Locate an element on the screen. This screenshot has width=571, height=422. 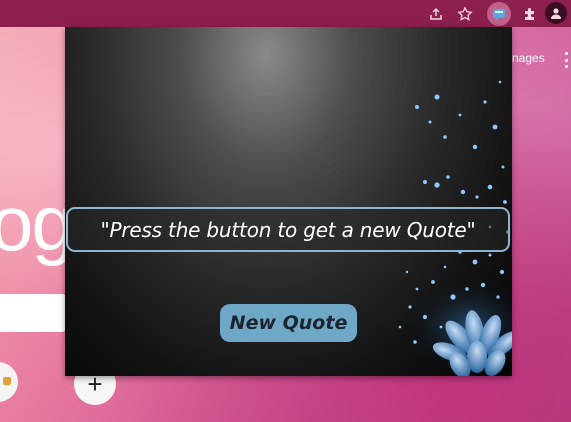
search-box-fragment is located at coordinates (33, 313).